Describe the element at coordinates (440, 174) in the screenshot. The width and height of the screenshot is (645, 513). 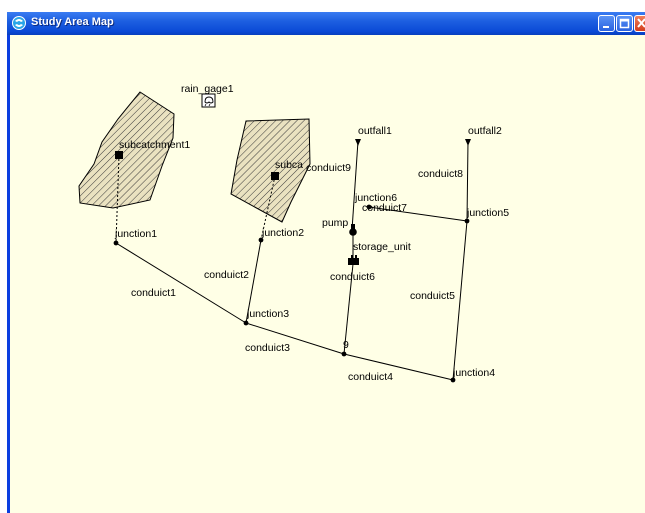
I see `conduit8-label: conduict8` at that location.